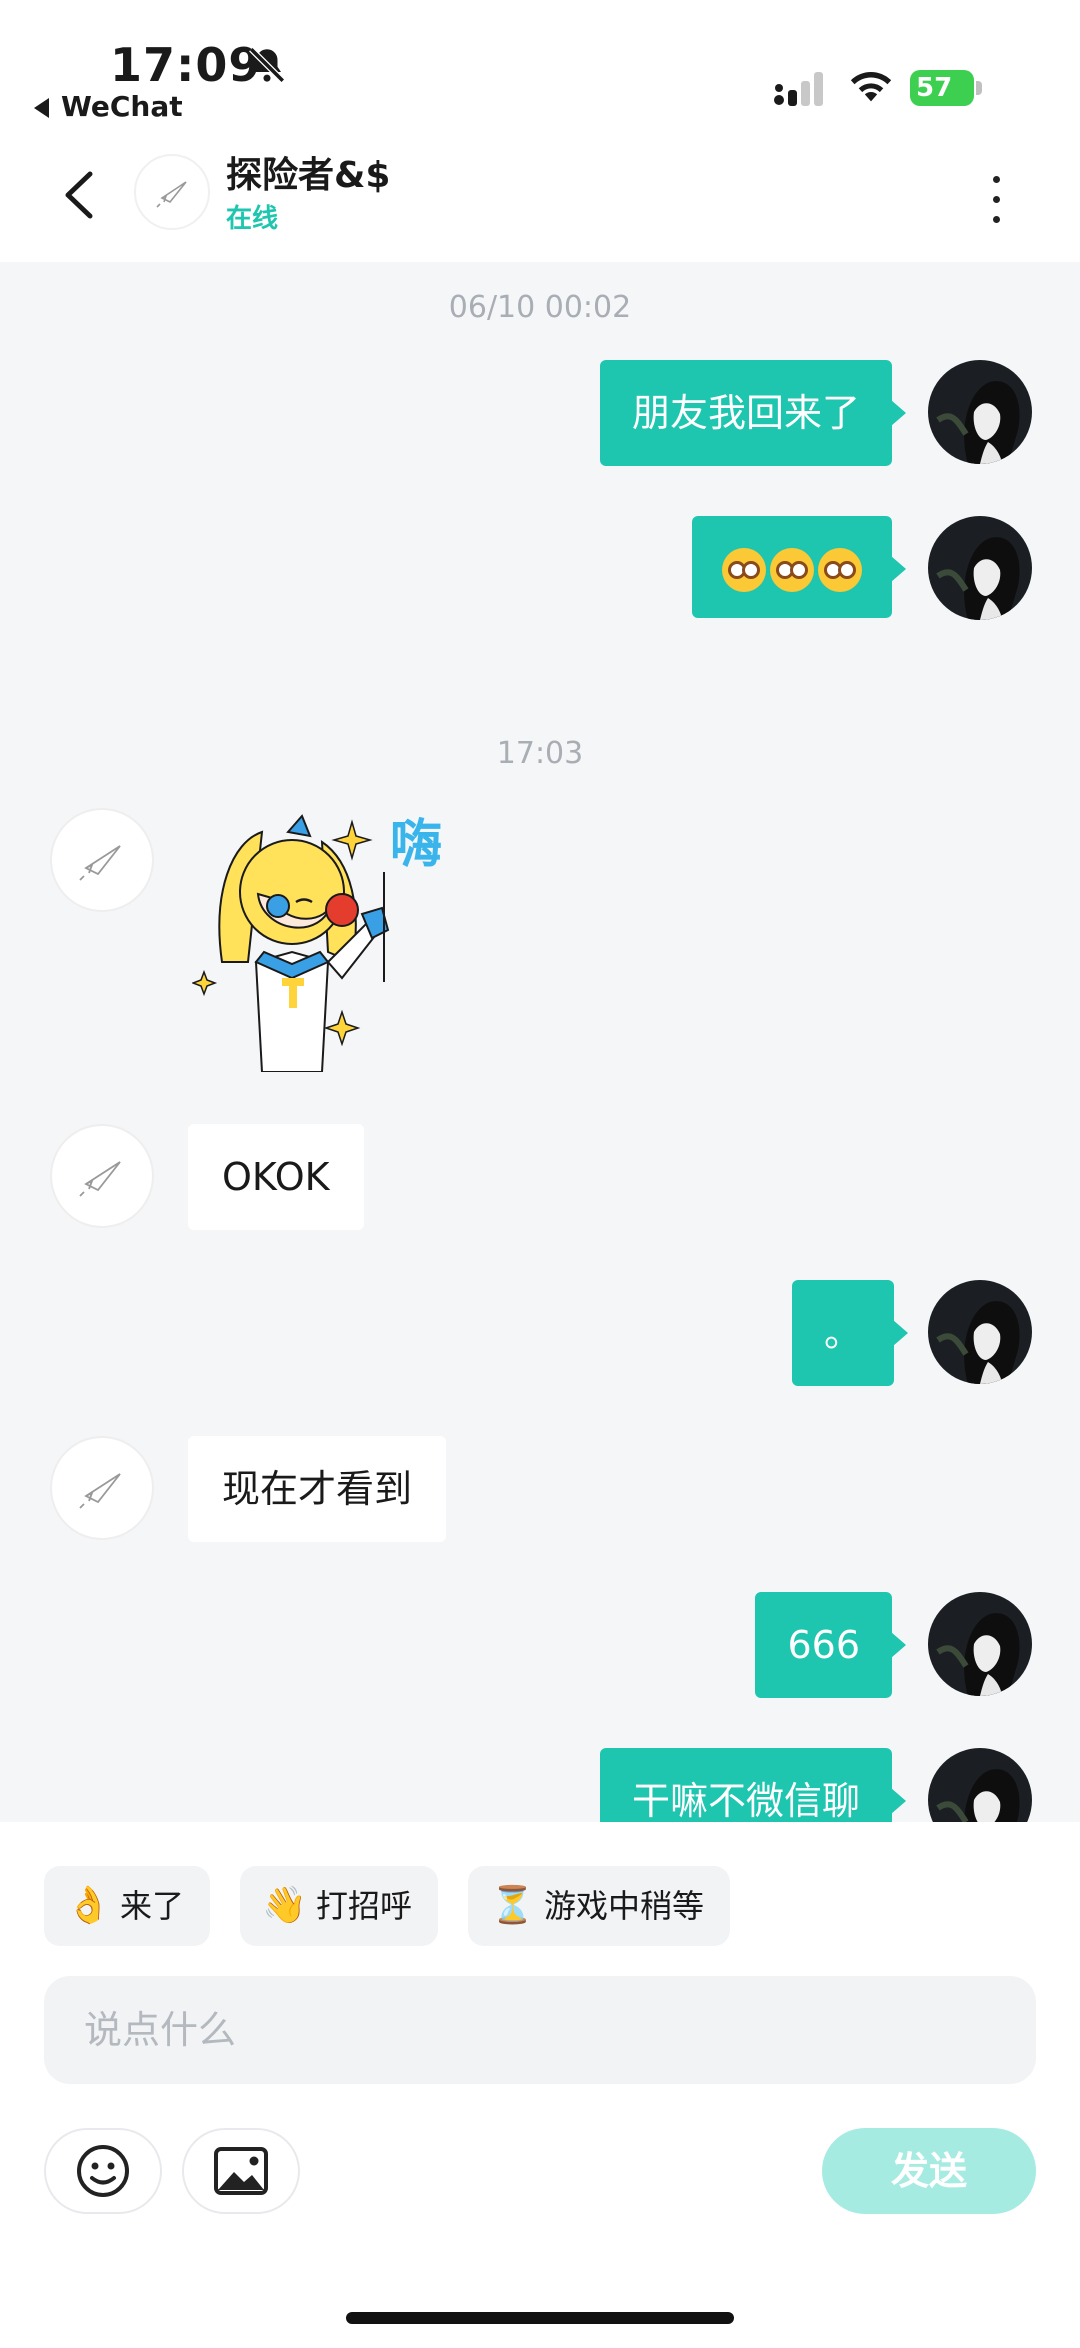 The height and width of the screenshot is (2348, 1080). What do you see at coordinates (416, 845) in the screenshot?
I see `sticker-caption: 嗨` at bounding box center [416, 845].